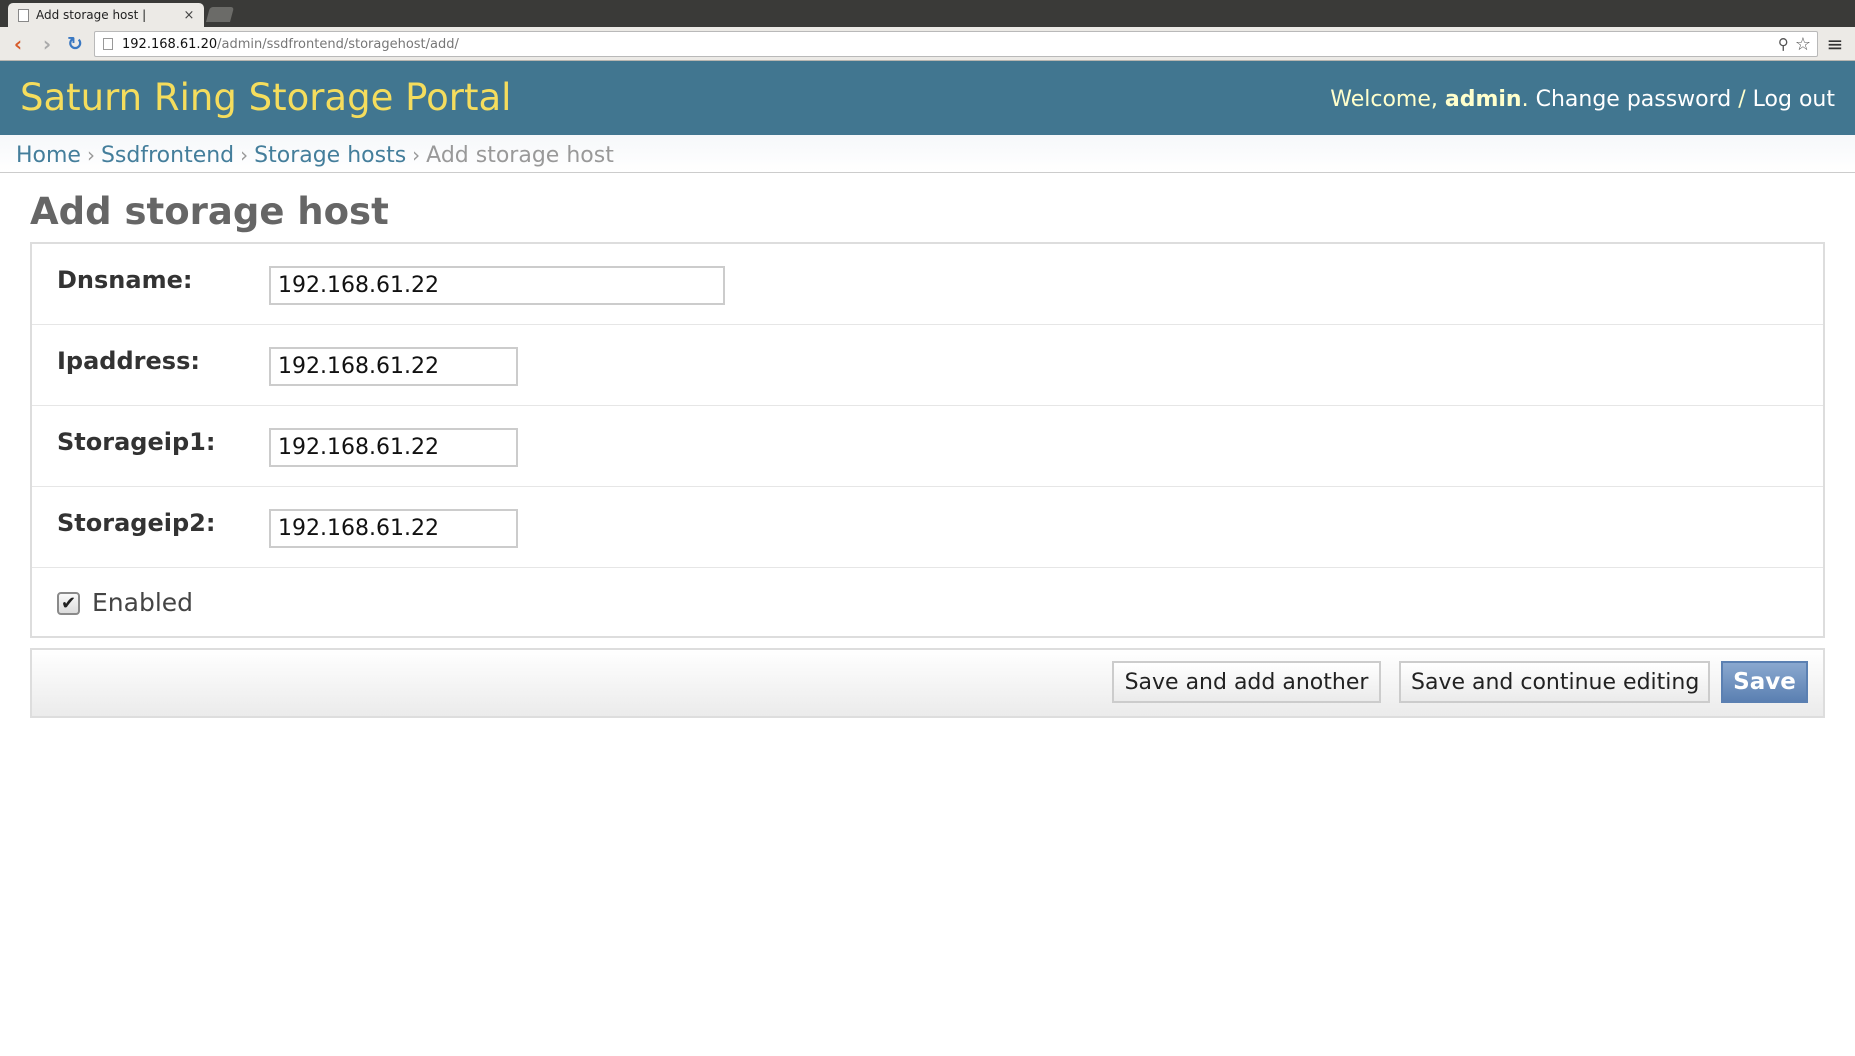  I want to click on breadcrumb-current: Add storage host, so click(520, 155).